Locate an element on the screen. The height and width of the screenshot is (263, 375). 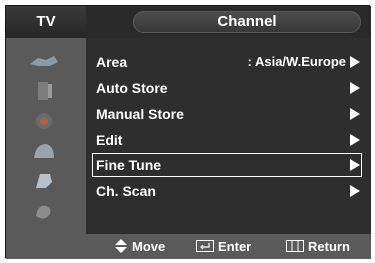
menu-item-label: Auto Store is located at coordinates (132, 88).